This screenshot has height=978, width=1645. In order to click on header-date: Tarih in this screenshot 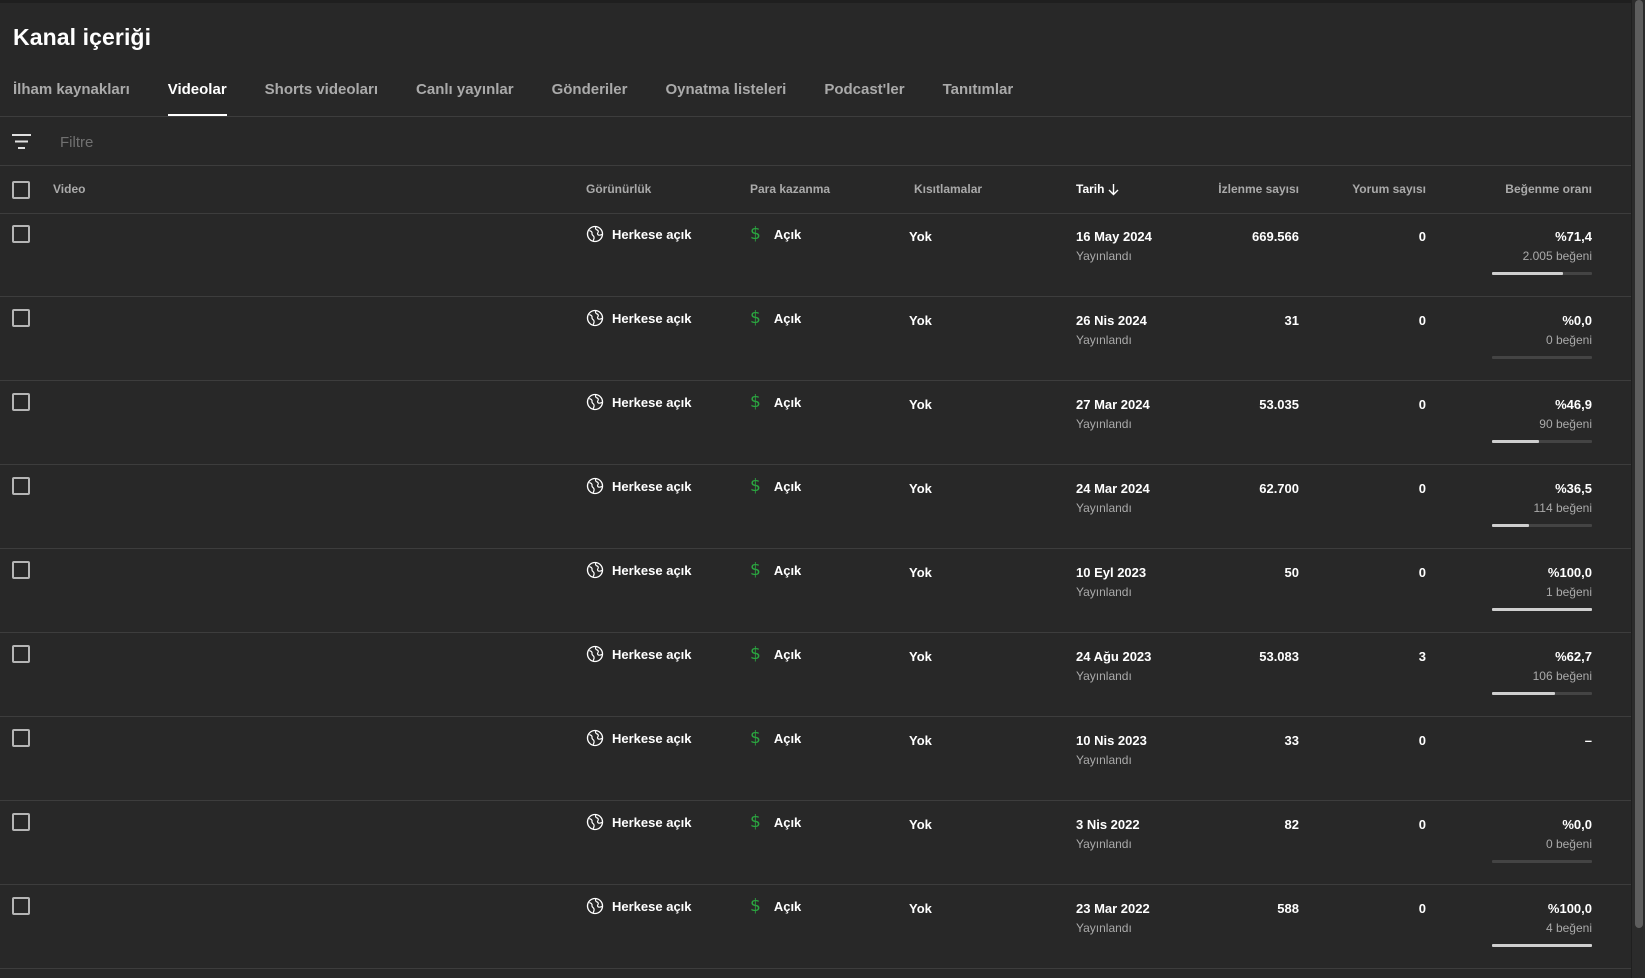, I will do `click(1097, 189)`.